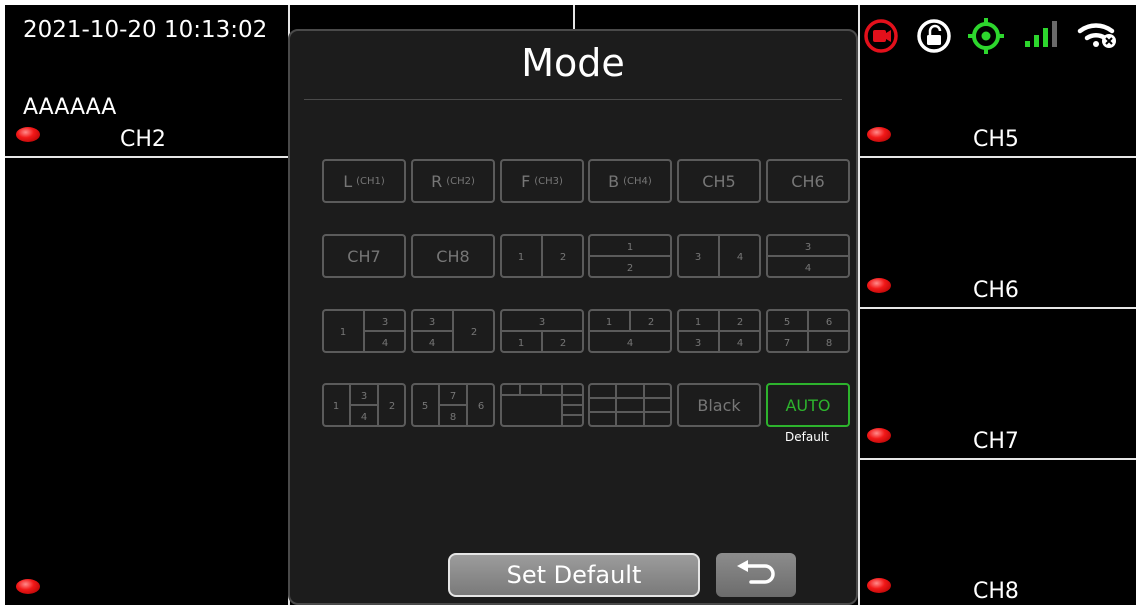 The width and height of the screenshot is (1136, 605). What do you see at coordinates (719, 181) in the screenshot?
I see `mode-button-ch5: CH5` at bounding box center [719, 181].